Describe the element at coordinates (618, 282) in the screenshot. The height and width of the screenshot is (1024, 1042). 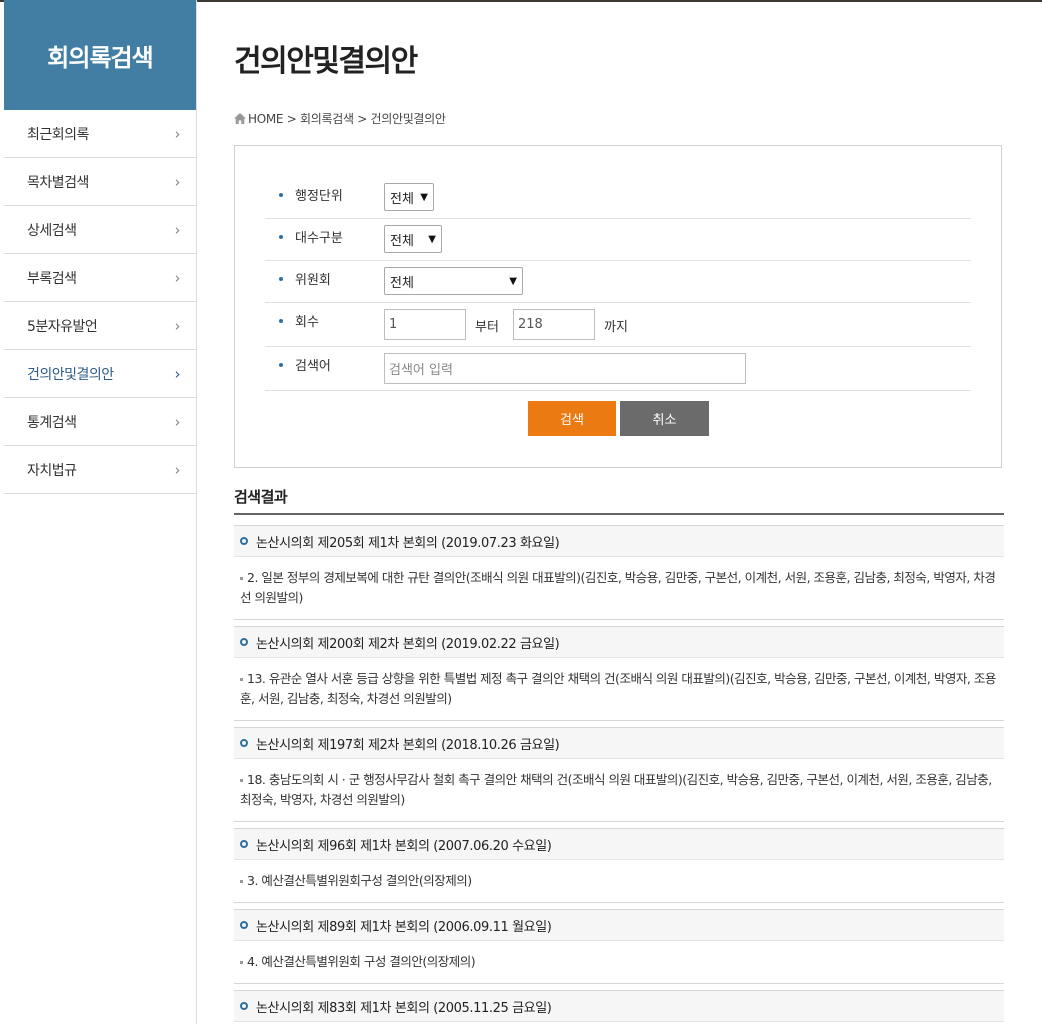
I see `form-row-committee: 위원회 전체 ▼` at that location.